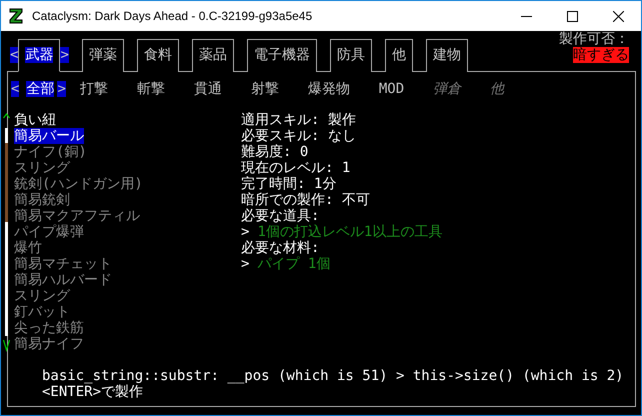 Image resolution: width=642 pixels, height=416 pixels. Describe the element at coordinates (78, 184) in the screenshot. I see `recipe-item: 銃剣(ハンドガン用)` at that location.